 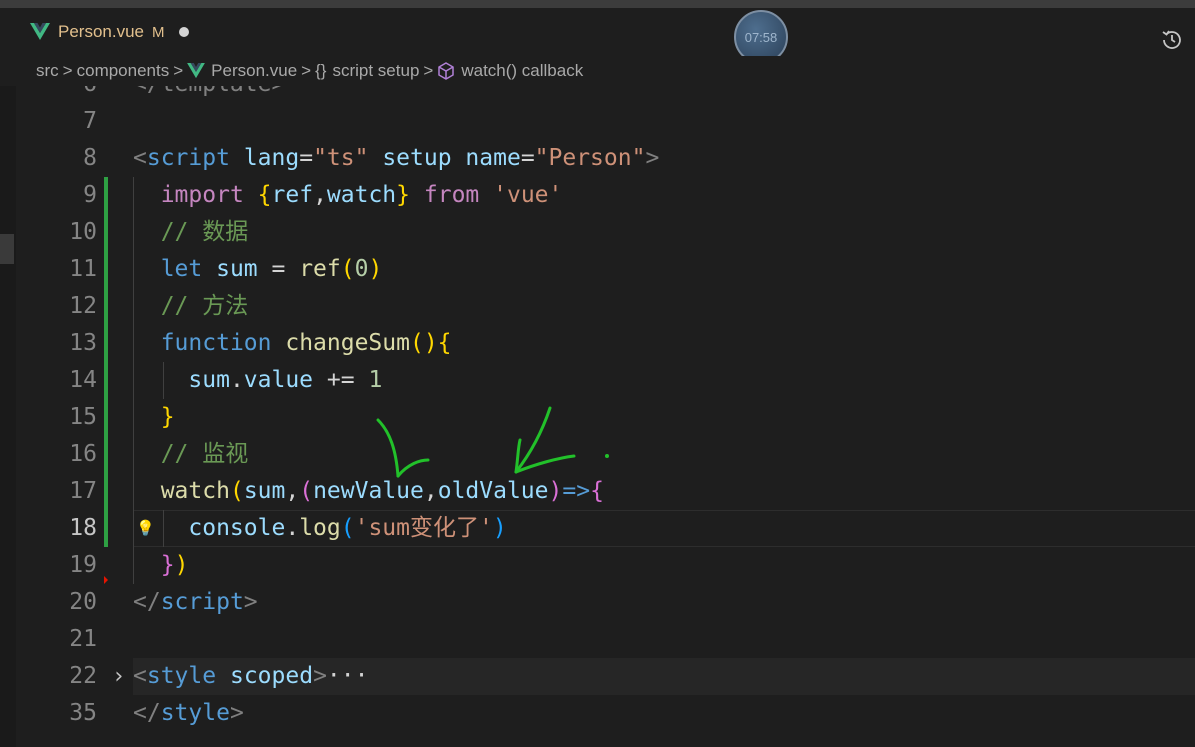 I want to click on code-line: 20 </script>, so click(x=597, y=602).